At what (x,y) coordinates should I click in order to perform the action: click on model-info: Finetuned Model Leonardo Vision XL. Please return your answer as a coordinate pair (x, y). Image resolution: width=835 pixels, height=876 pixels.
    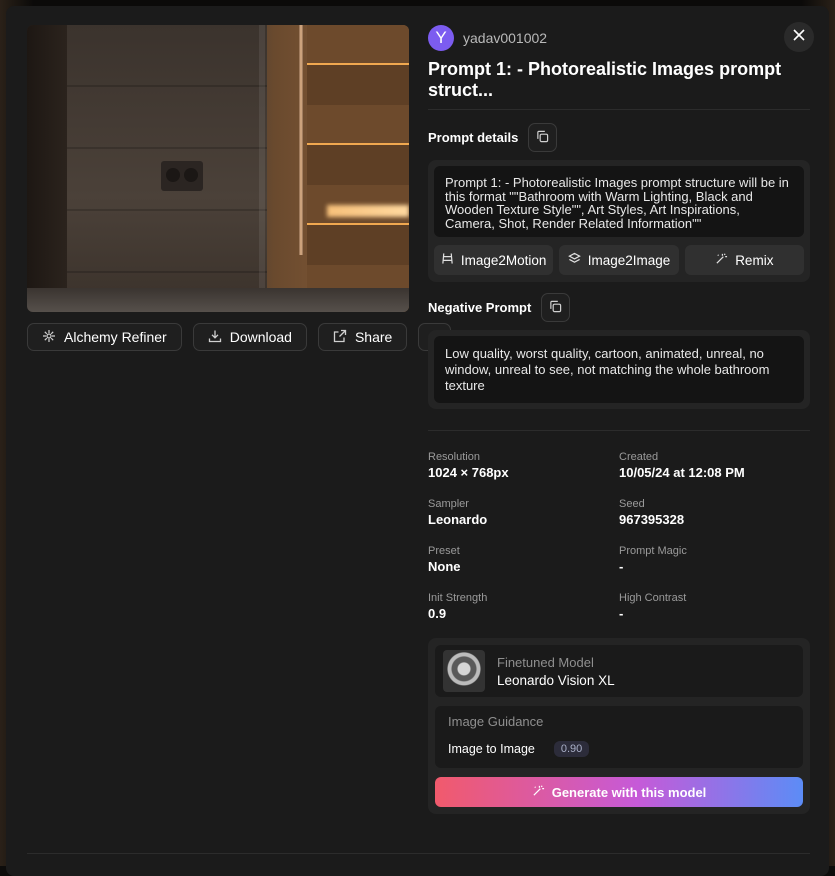
    Looking at the image, I should click on (556, 671).